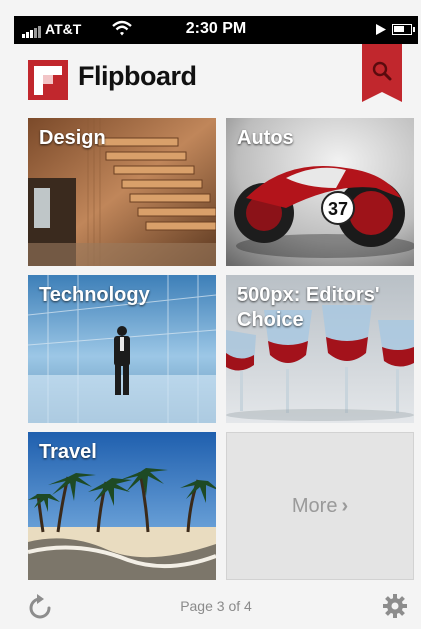 This screenshot has height=629, width=421. What do you see at coordinates (48, 80) in the screenshot?
I see `logo-icon` at bounding box center [48, 80].